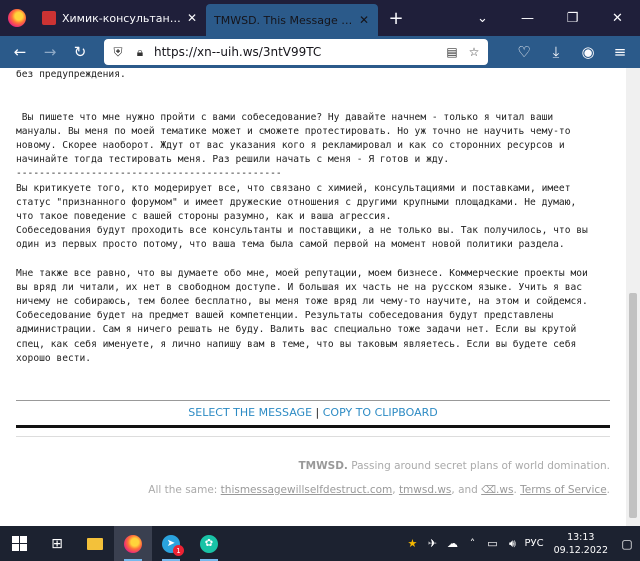 Image resolution: width=640 pixels, height=561 pixels. What do you see at coordinates (209, 543) in the screenshot?
I see `taskbar-chatgpt-icon: ✿` at bounding box center [209, 543].